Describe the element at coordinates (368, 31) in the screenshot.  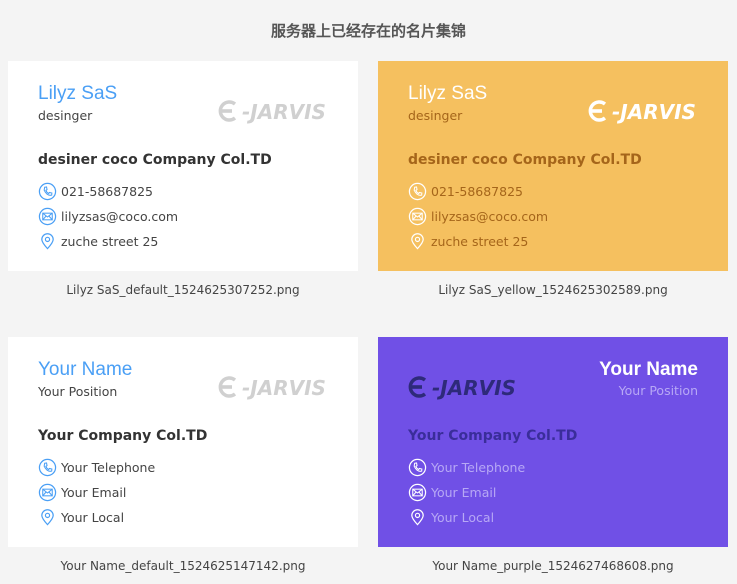
I see `page-title: 服务器上已经存在的名片集锦` at that location.